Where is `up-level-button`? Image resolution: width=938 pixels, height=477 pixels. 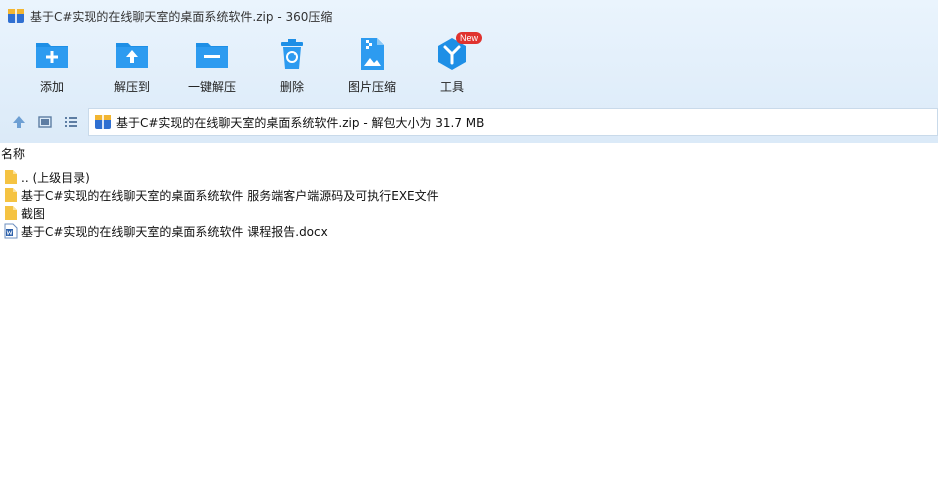 up-level-button is located at coordinates (19, 122).